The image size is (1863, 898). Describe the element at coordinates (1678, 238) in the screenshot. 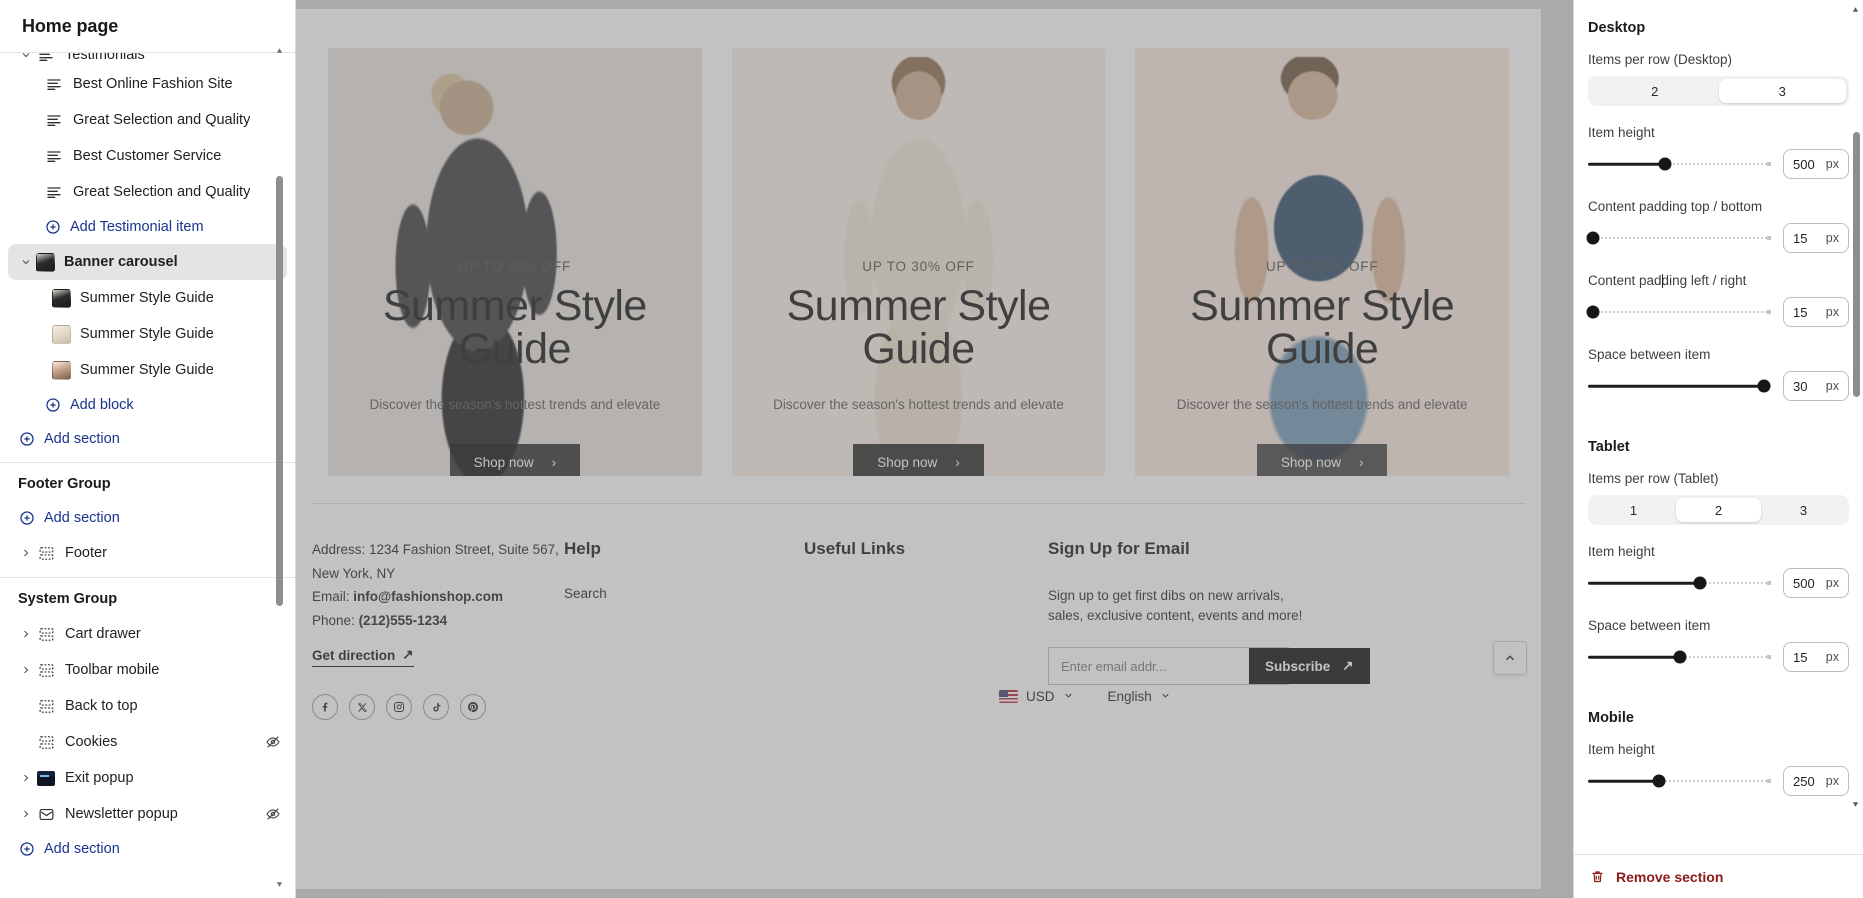

I see `content-padding-top-bottom-slider` at that location.